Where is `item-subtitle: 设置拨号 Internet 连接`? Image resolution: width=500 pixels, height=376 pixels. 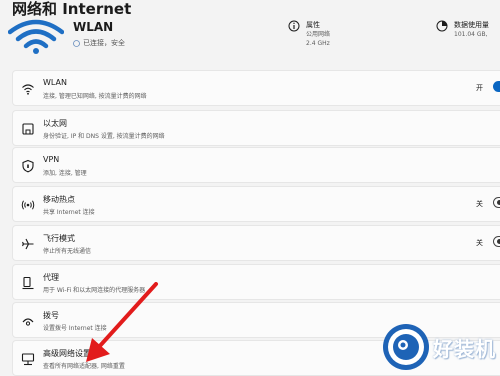
item-subtitle: 设置拨号 Internet 连接 is located at coordinates (75, 328).